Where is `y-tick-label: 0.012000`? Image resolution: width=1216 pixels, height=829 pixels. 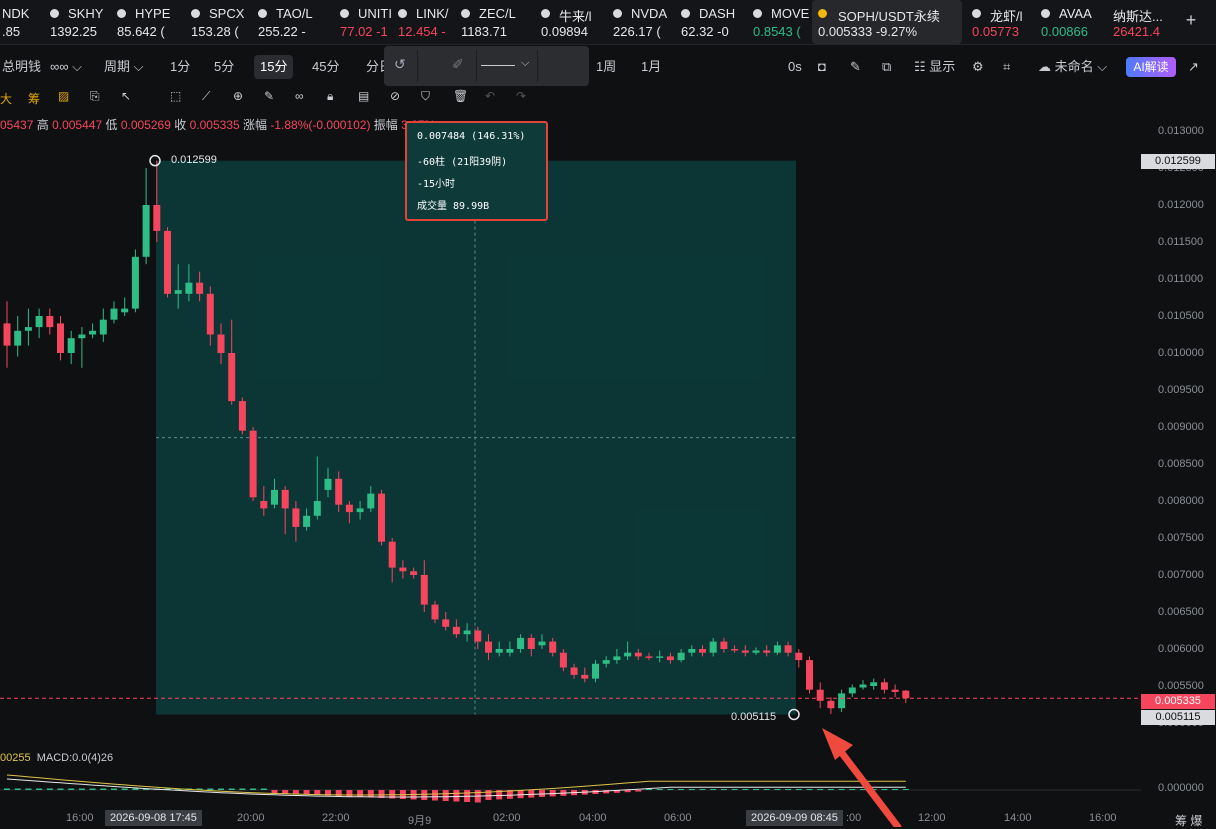 y-tick-label: 0.012000 is located at coordinates (1181, 205).